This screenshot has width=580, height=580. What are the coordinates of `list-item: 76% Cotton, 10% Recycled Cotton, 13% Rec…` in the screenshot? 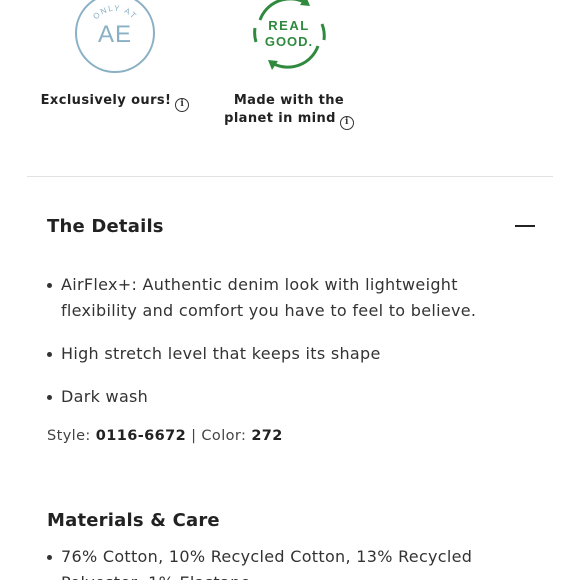 It's located at (287, 562).